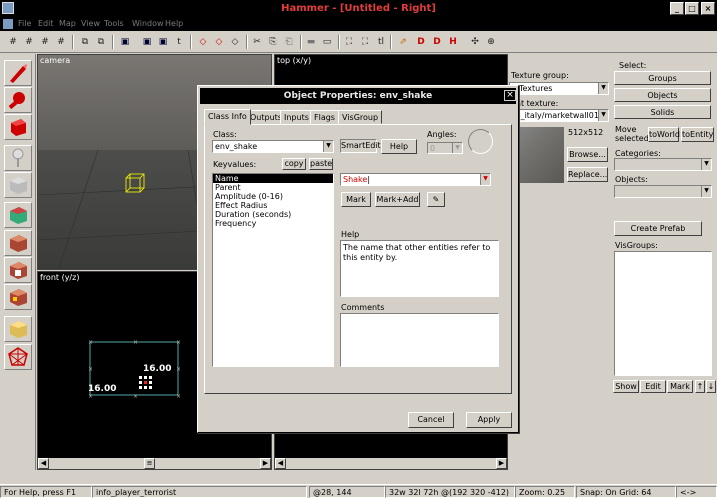 This screenshot has width=717, height=498. What do you see at coordinates (399, 146) in the screenshot?
I see `help-button: Help` at bounding box center [399, 146].